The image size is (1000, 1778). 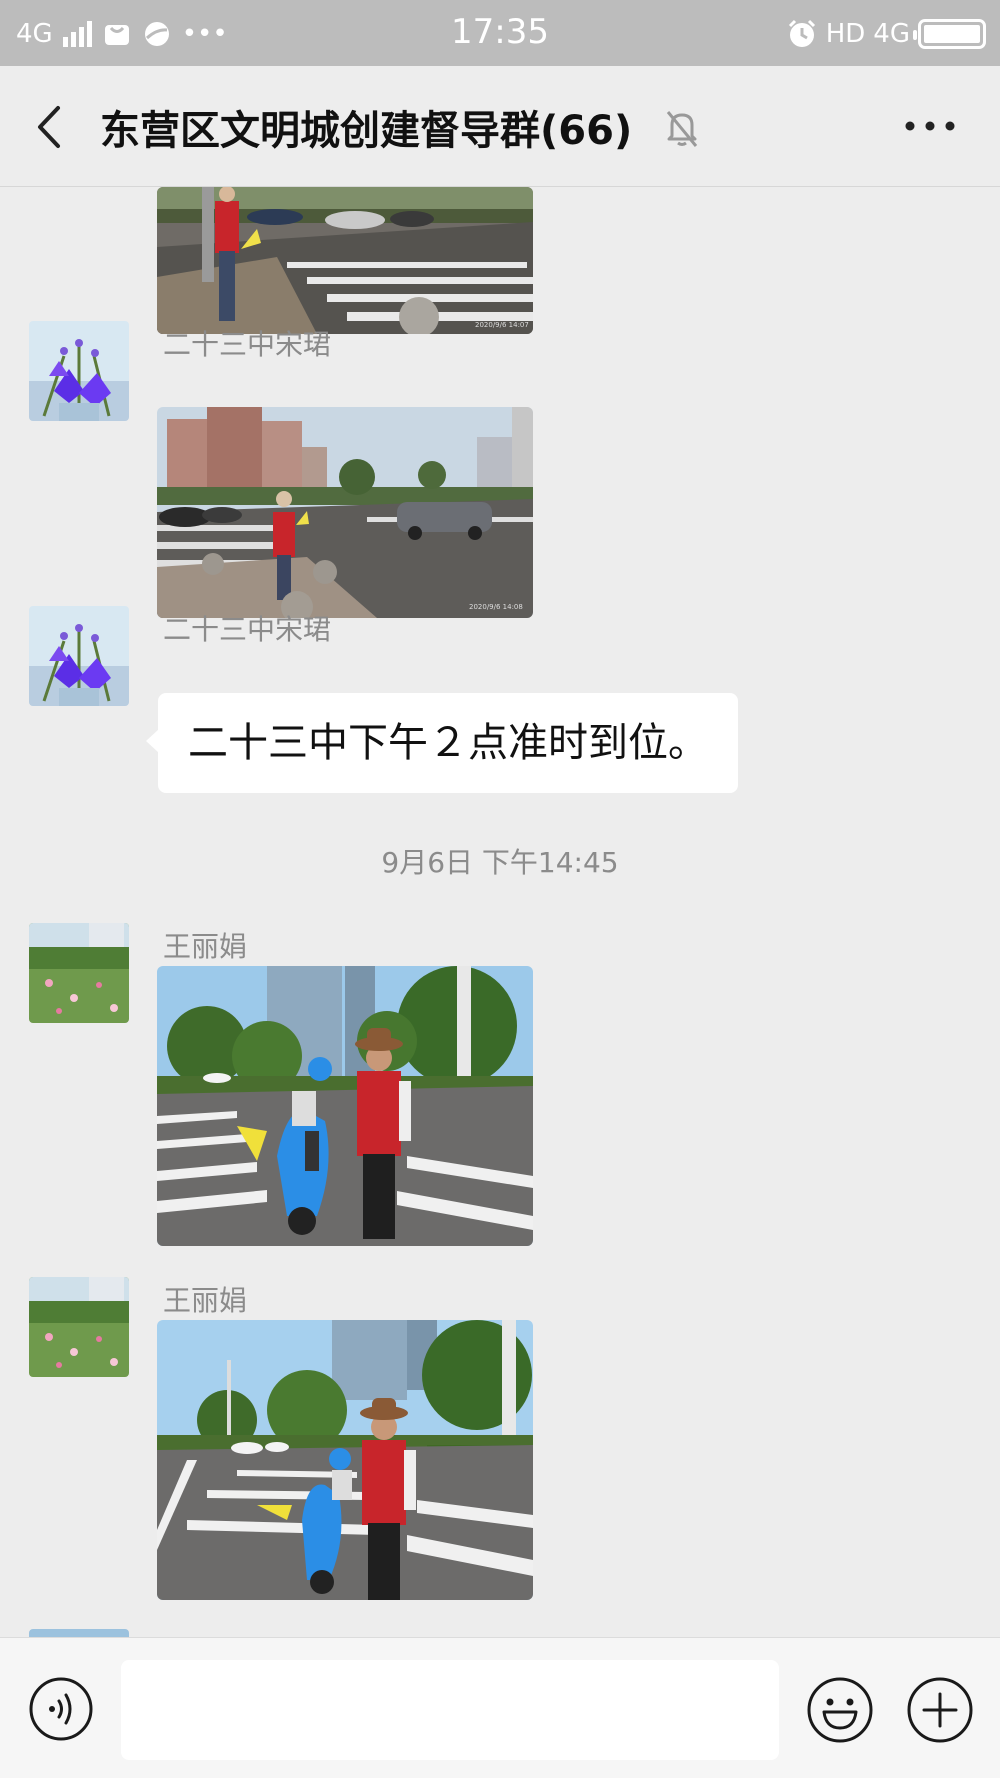 I want to click on message-image: 2020/9/6 14:07, so click(x=345, y=260).